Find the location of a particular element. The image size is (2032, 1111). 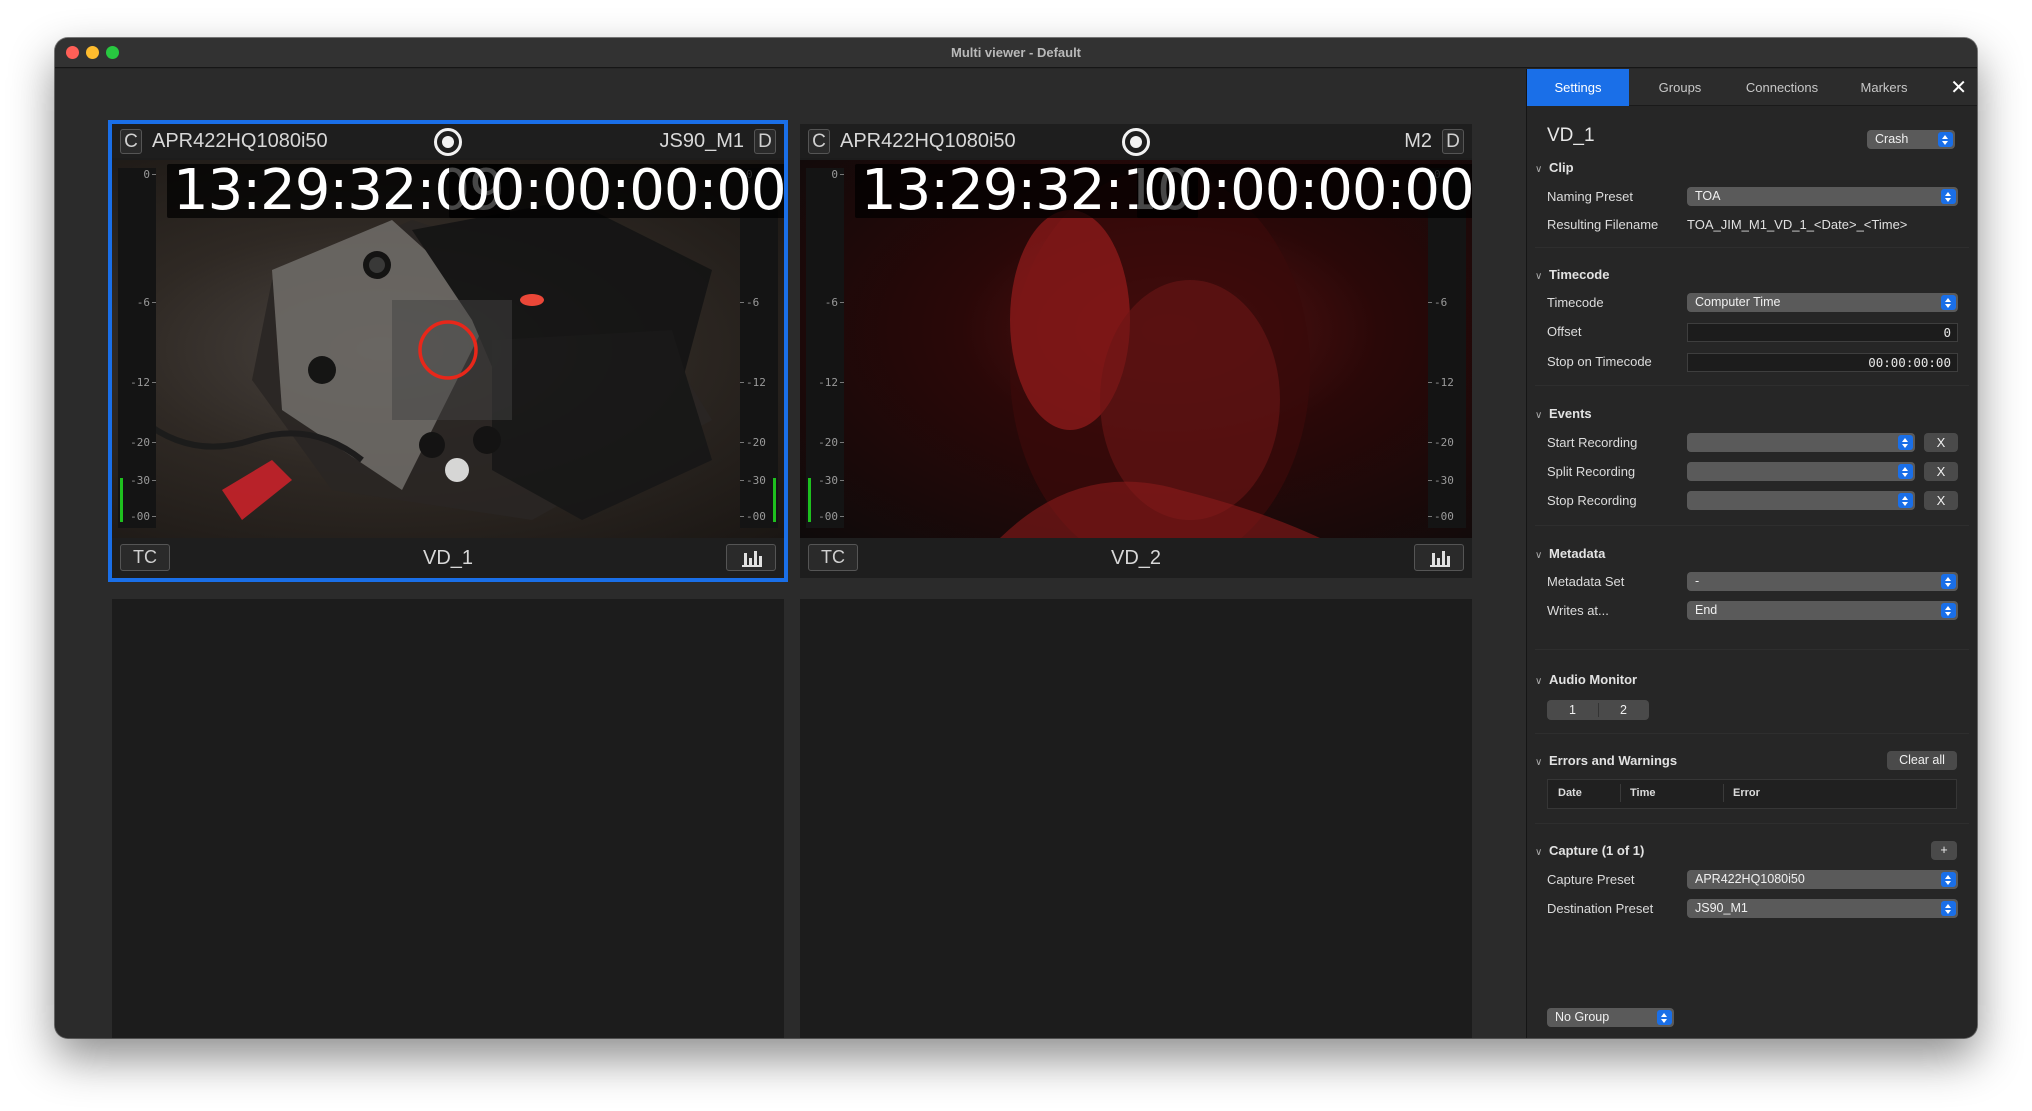

column-time: Time is located at coordinates (1642, 793).